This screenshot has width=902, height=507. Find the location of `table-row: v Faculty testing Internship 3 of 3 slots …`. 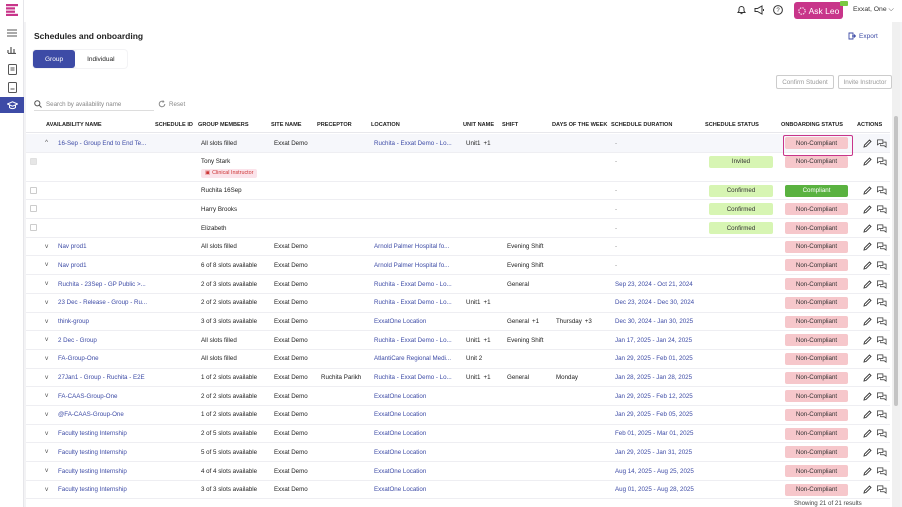

table-row: v Faculty testing Internship 3 of 3 slots … is located at coordinates (458, 490).